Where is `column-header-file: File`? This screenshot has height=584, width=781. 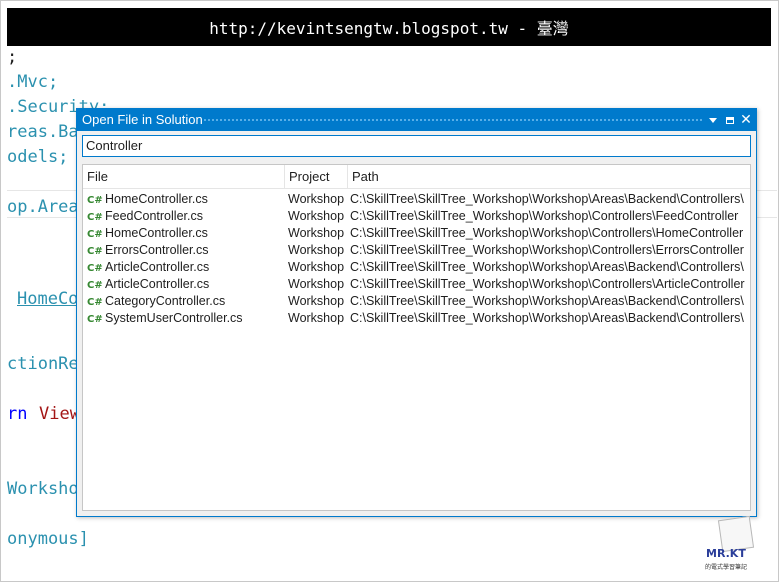 column-header-file: File is located at coordinates (184, 176).